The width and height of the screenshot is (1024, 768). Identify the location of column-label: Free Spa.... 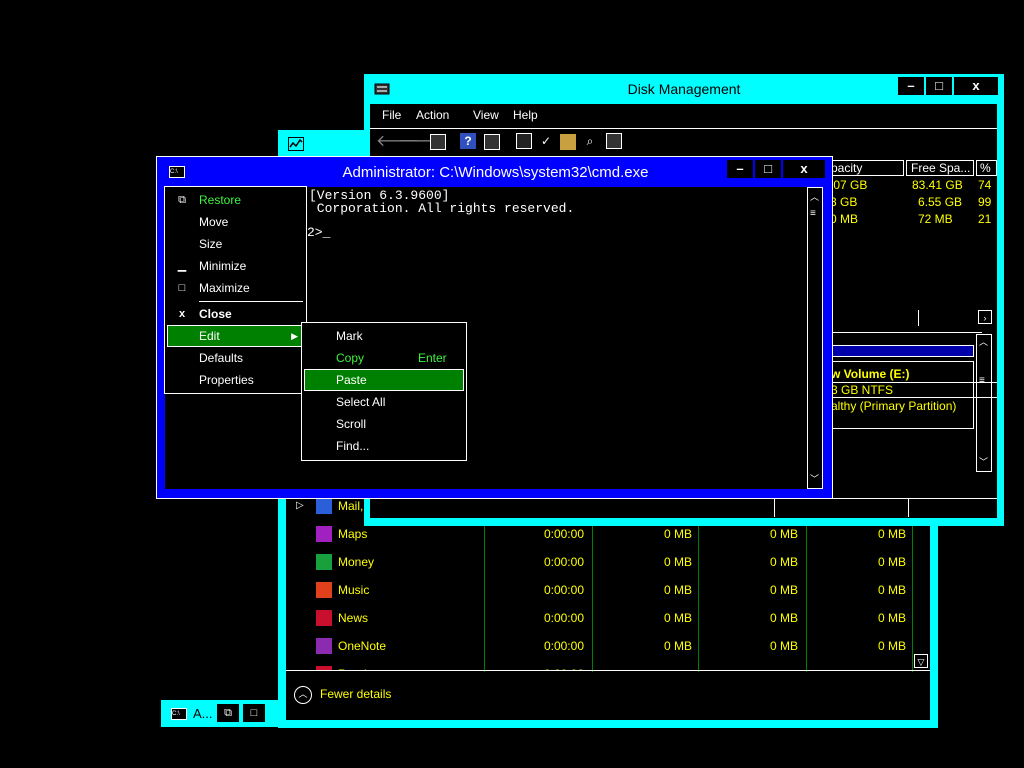
(941, 168).